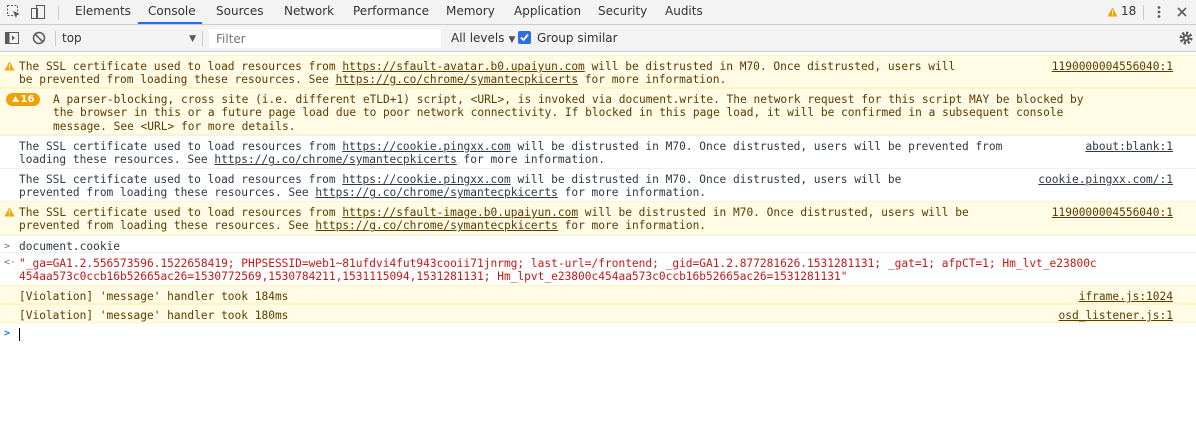  What do you see at coordinates (38, 12) in the screenshot?
I see `device-toolbar-icon` at bounding box center [38, 12].